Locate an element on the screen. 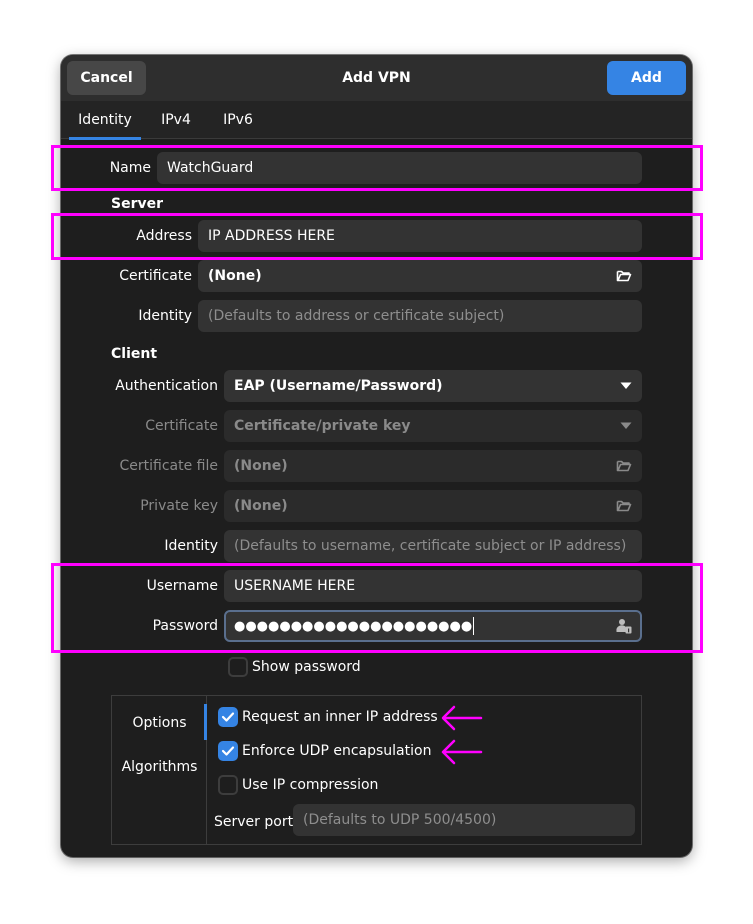  server-port-input: (Defaults to UDP 500/4500) is located at coordinates (464, 820).